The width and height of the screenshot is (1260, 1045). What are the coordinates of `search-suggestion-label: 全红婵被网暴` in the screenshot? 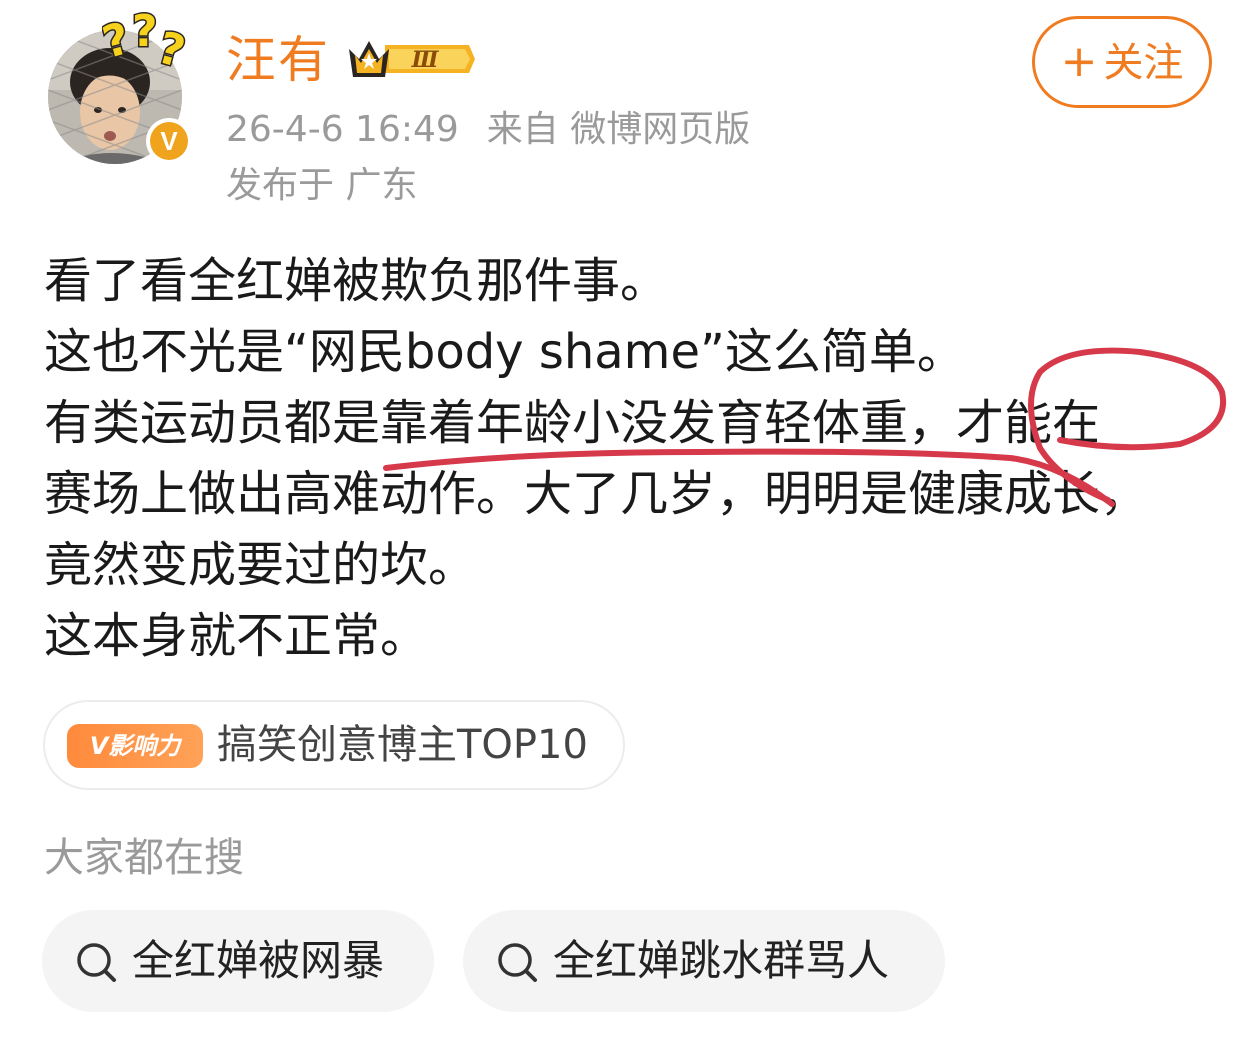 It's located at (258, 960).